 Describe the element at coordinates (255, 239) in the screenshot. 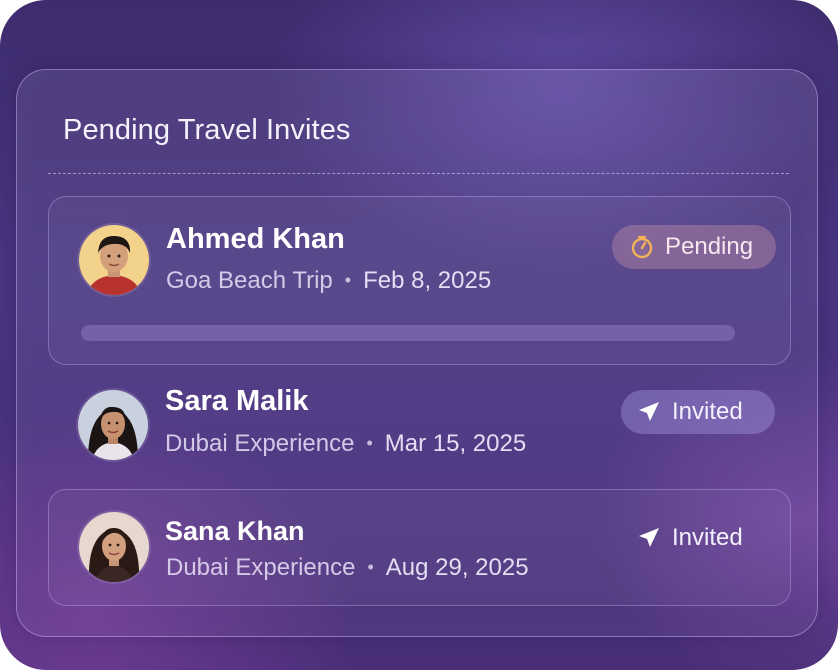

I see `invitee-name: Ahmed Khan` at that location.